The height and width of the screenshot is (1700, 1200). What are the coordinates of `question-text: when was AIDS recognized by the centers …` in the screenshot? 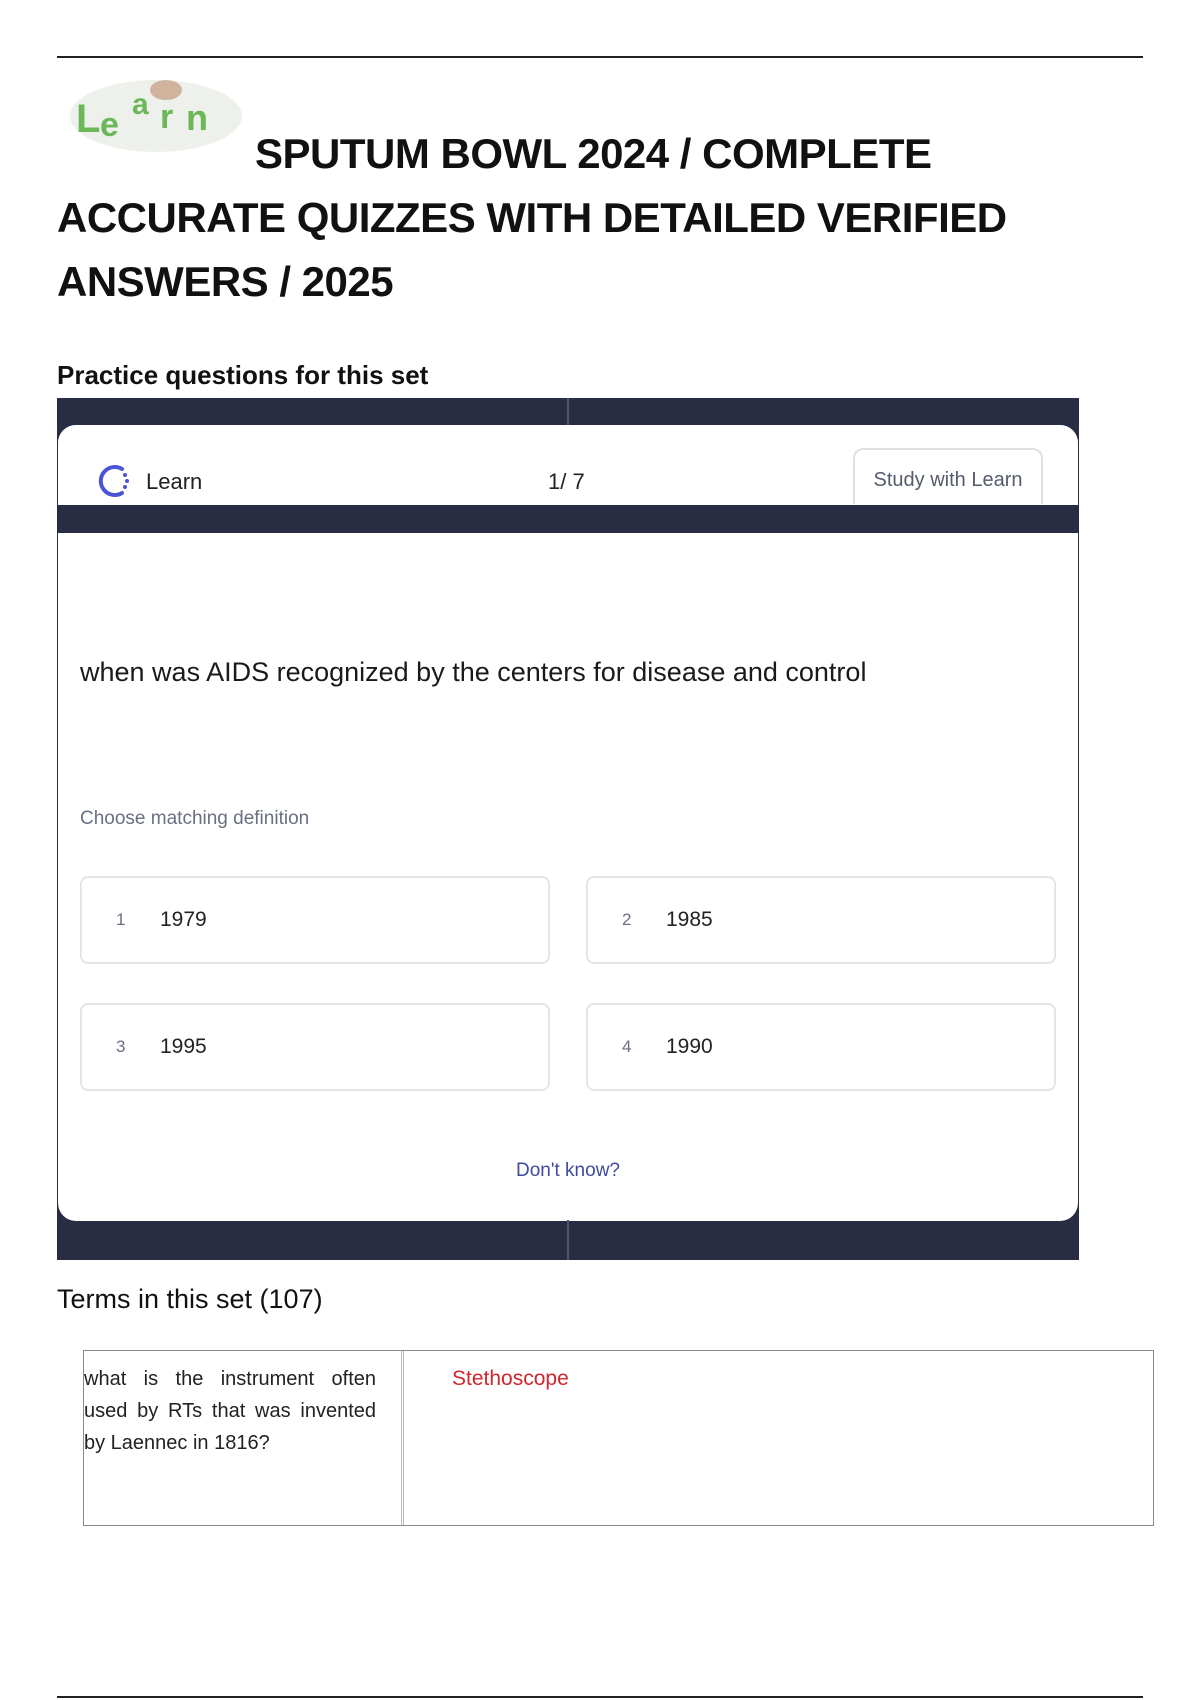 It's located at (473, 672).